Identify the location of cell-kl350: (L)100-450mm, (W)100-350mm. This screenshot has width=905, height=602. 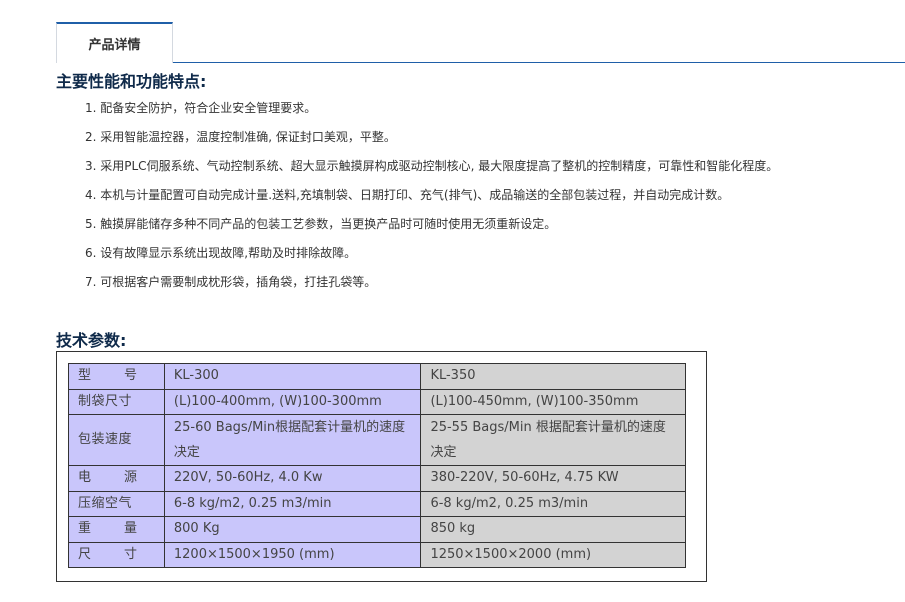
(553, 401).